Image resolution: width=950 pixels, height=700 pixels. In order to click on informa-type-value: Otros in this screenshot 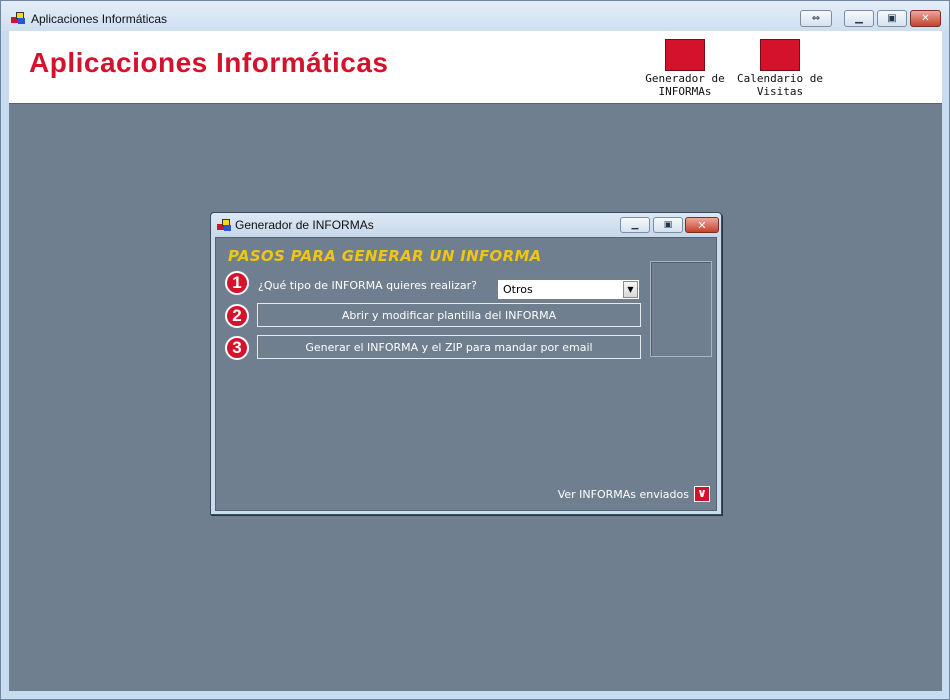, I will do `click(518, 289)`.